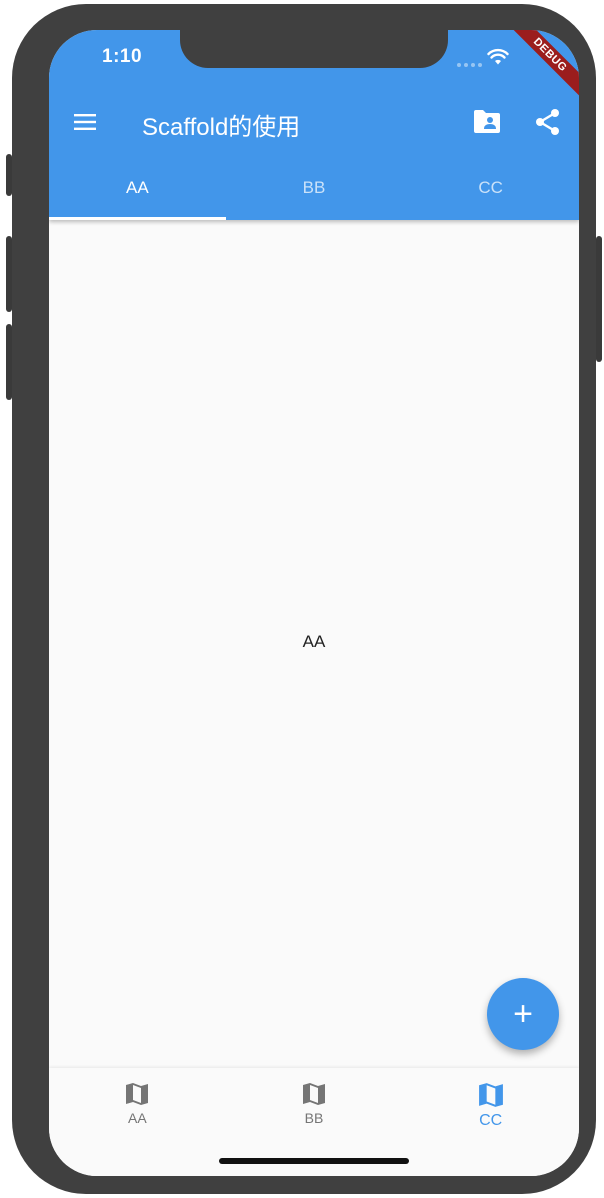 The height and width of the screenshot is (1198, 604). I want to click on signal-icon, so click(469, 65).